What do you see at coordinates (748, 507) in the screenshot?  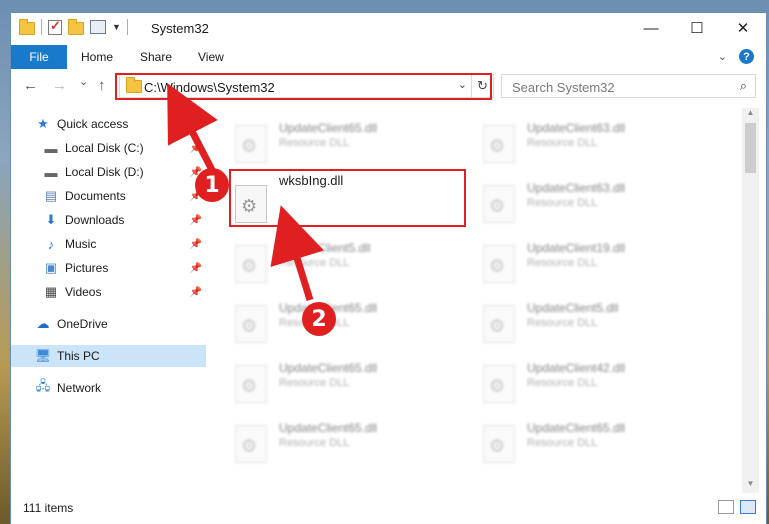 I see `large-icons-view-icon` at bounding box center [748, 507].